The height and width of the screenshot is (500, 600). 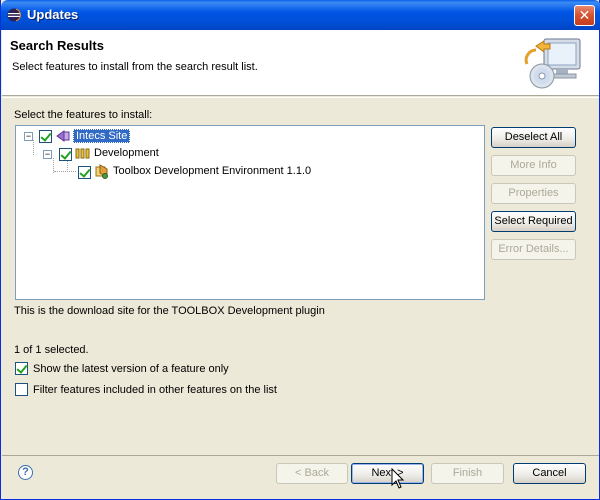 What do you see at coordinates (21, 389) in the screenshot?
I see `filter-included-checkbox` at bounding box center [21, 389].